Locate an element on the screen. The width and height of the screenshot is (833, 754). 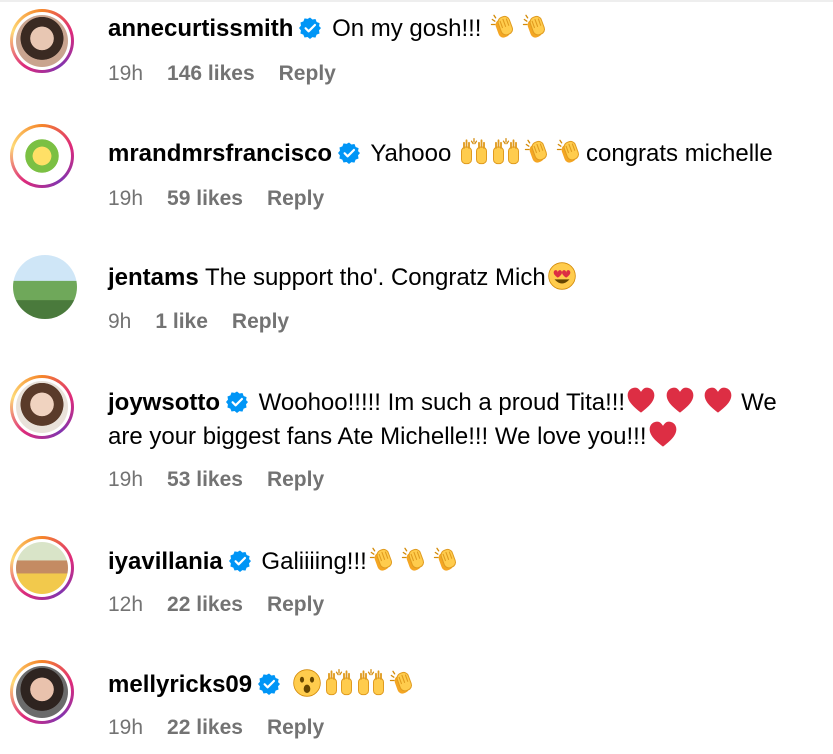
comment-time: 12h is located at coordinates (126, 604).